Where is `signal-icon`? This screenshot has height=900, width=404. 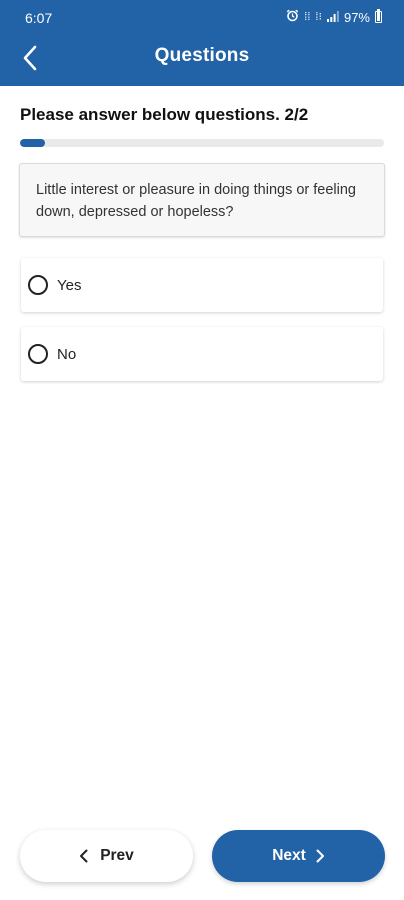
signal-icon is located at coordinates (332, 17).